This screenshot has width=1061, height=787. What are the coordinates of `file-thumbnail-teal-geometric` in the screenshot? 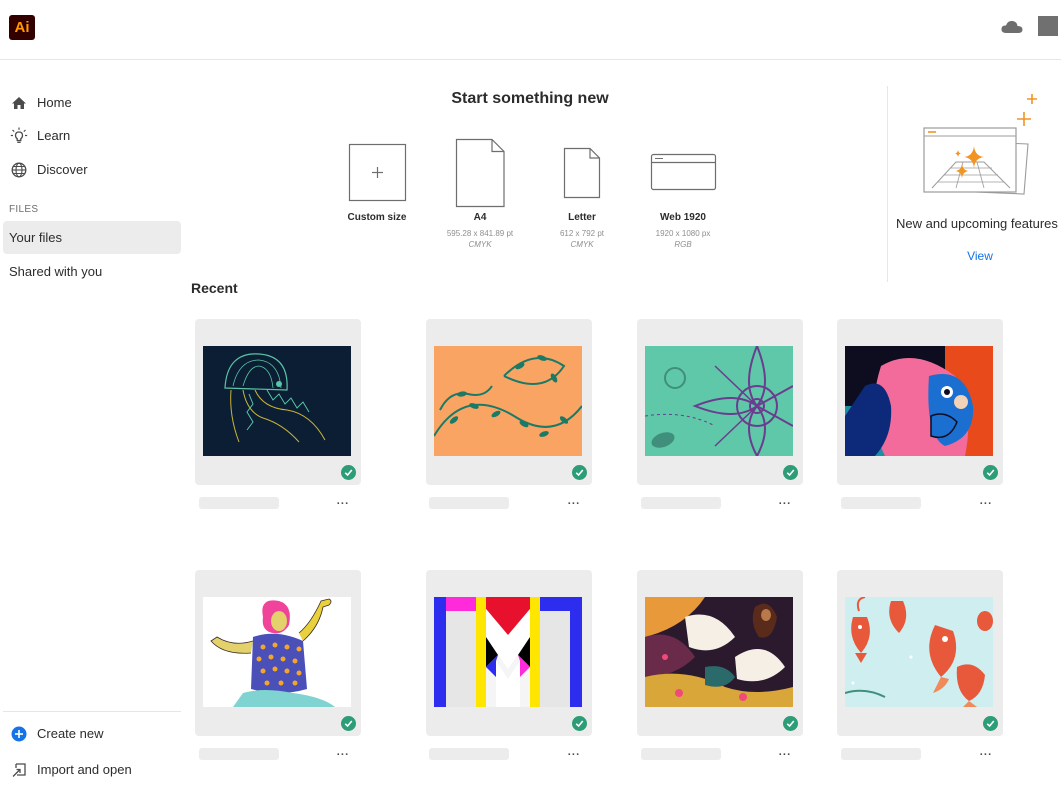 It's located at (719, 401).